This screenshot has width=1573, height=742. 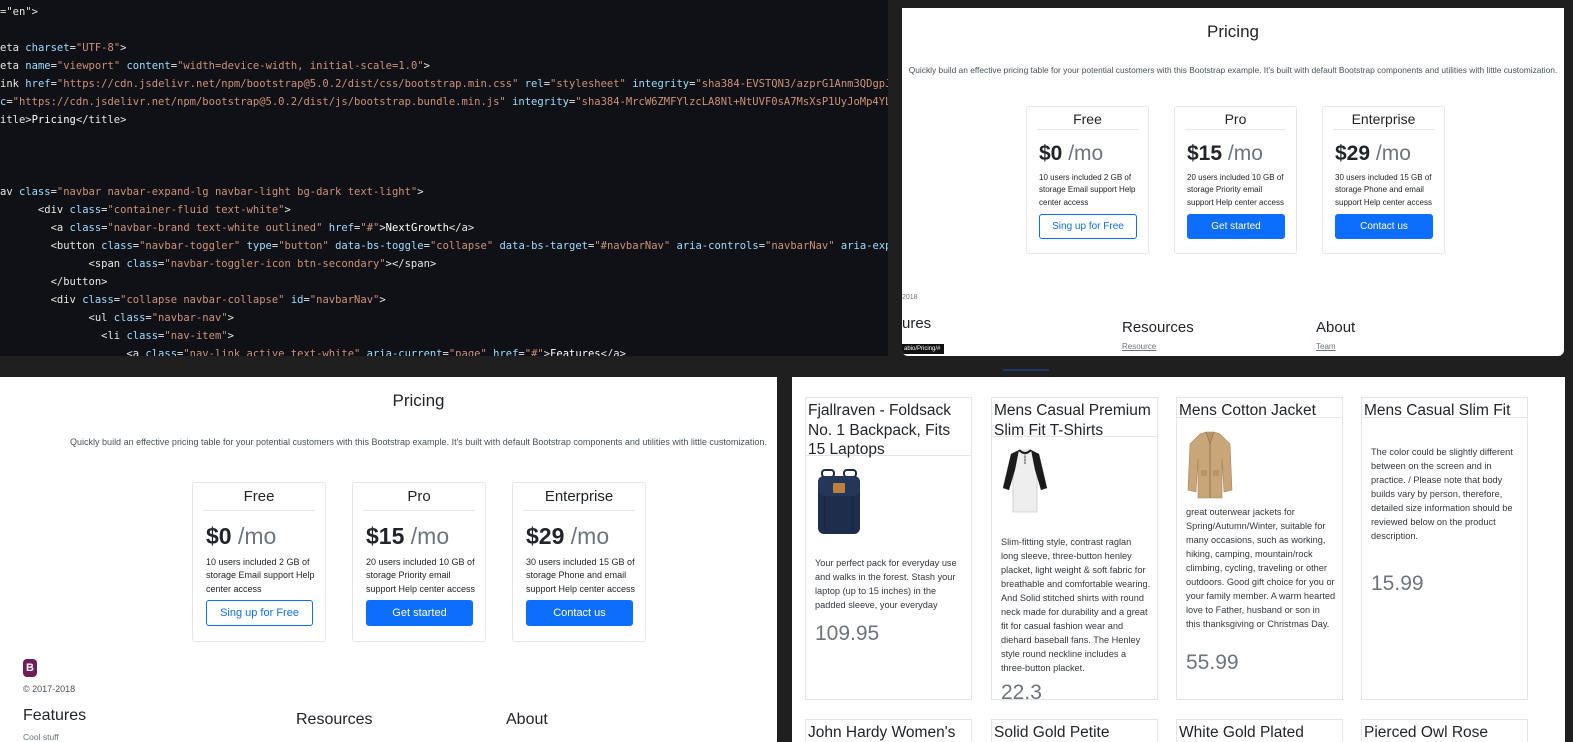 I want to click on code-token: </title>, so click(x=101, y=120).